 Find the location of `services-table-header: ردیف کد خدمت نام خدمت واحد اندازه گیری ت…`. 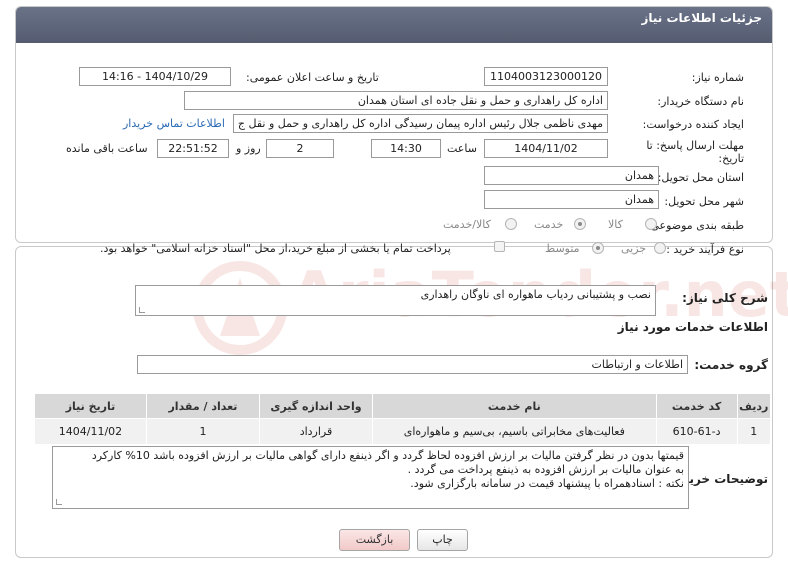

services-table-header: ردیف کد خدمت نام خدمت واحد اندازه گیری ت… is located at coordinates (403, 406).